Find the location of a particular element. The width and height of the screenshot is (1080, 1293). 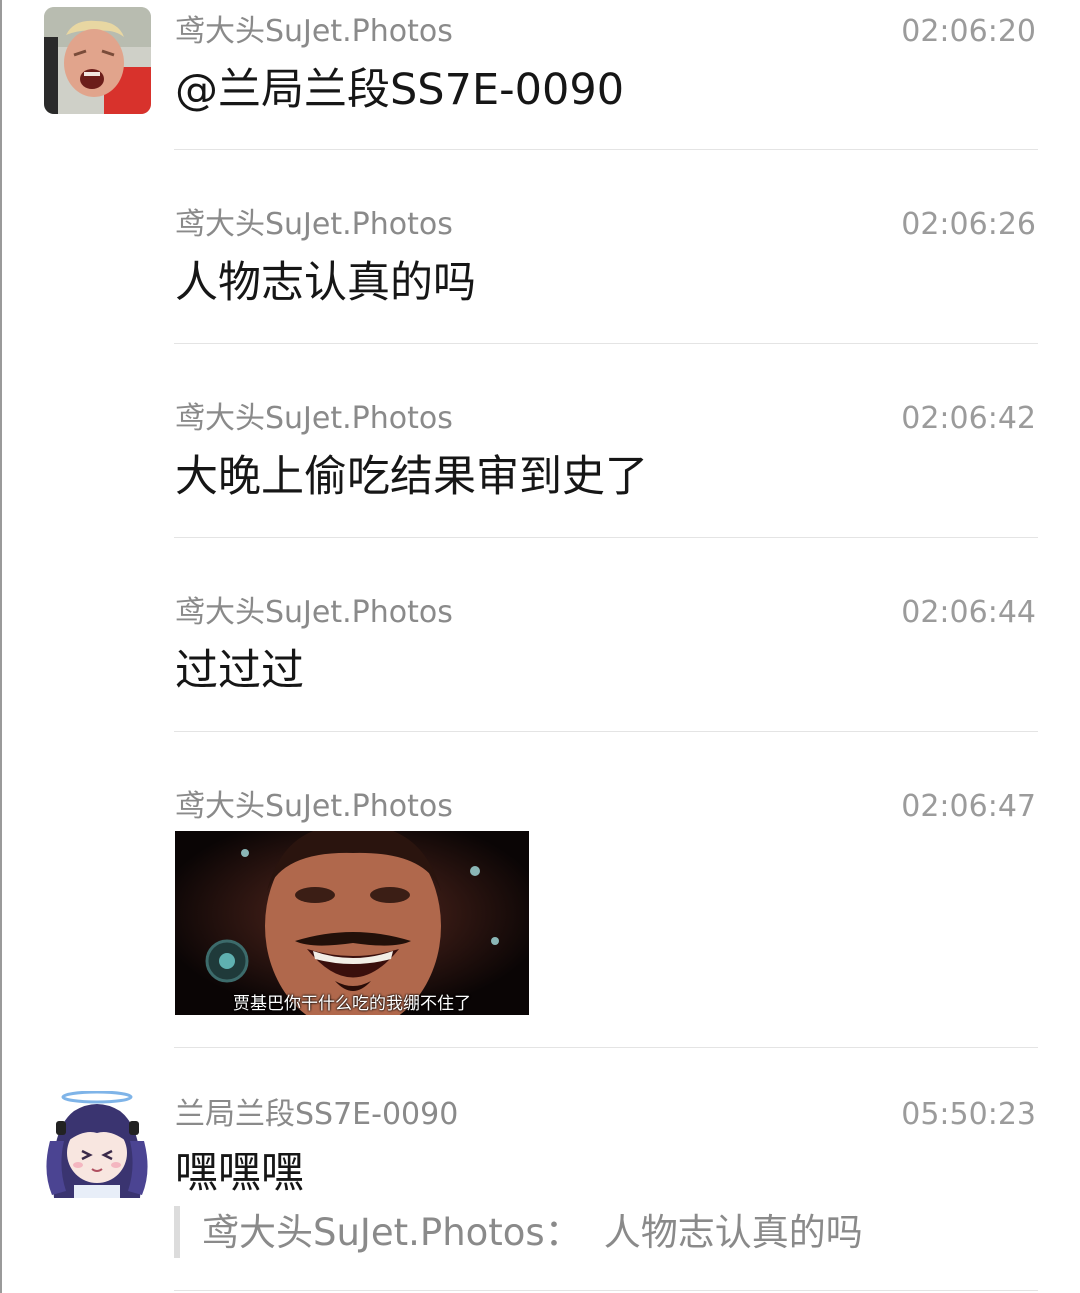

message-sender: 兰局兰段SS7E-0090 is located at coordinates (316, 1115).